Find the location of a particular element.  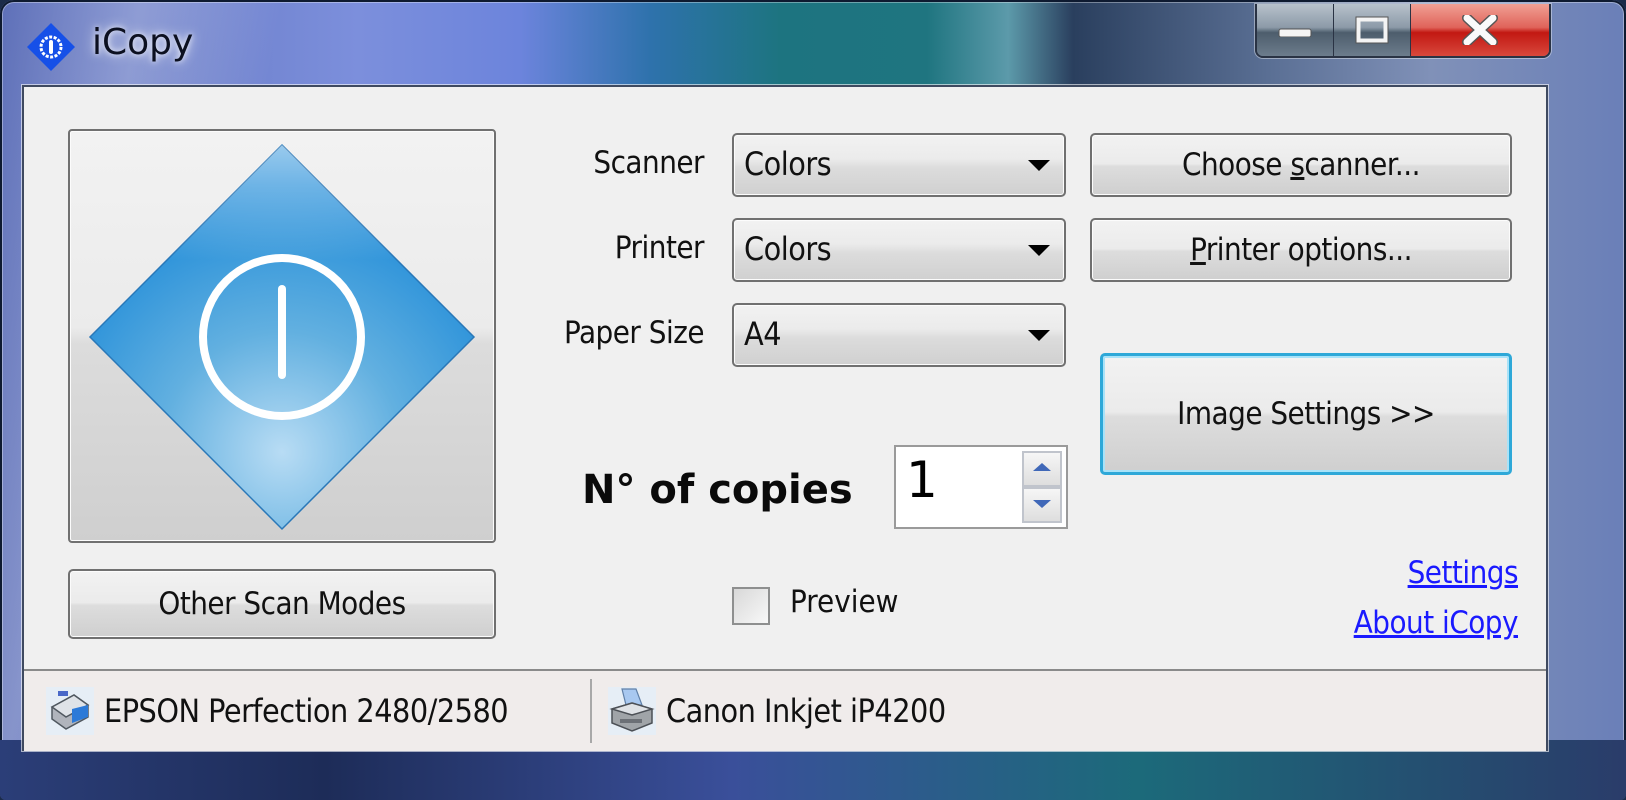

maximize-button is located at coordinates (1372, 30).